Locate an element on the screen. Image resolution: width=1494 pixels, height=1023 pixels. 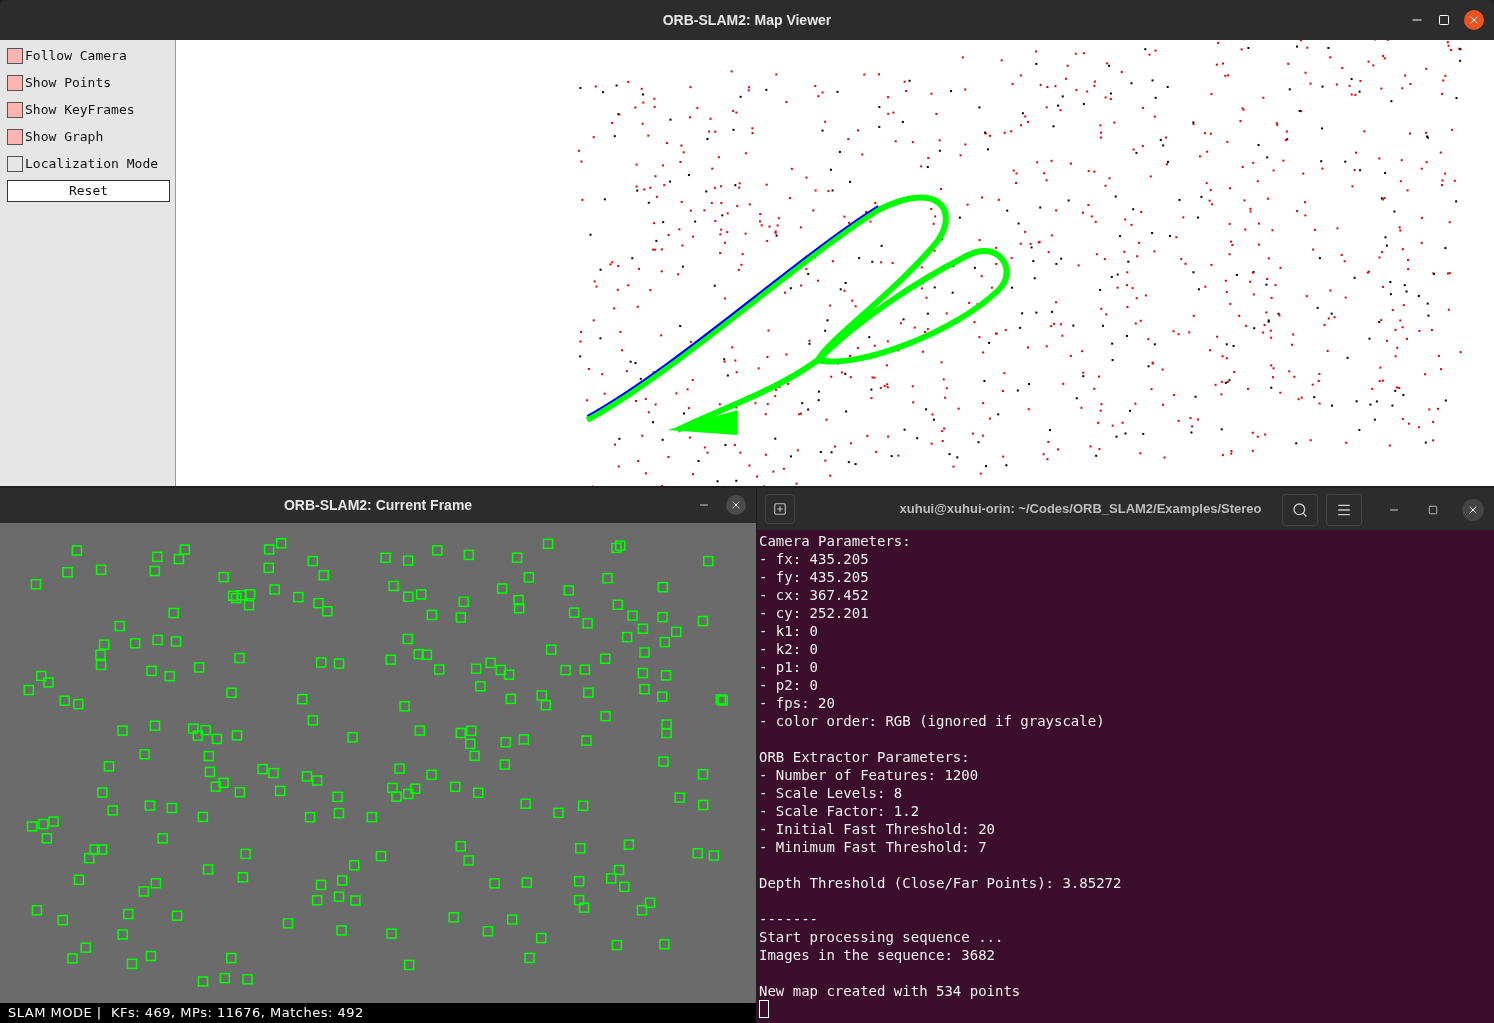
terminal-line: - Initial Fast Threshold: 20 is located at coordinates (877, 829).